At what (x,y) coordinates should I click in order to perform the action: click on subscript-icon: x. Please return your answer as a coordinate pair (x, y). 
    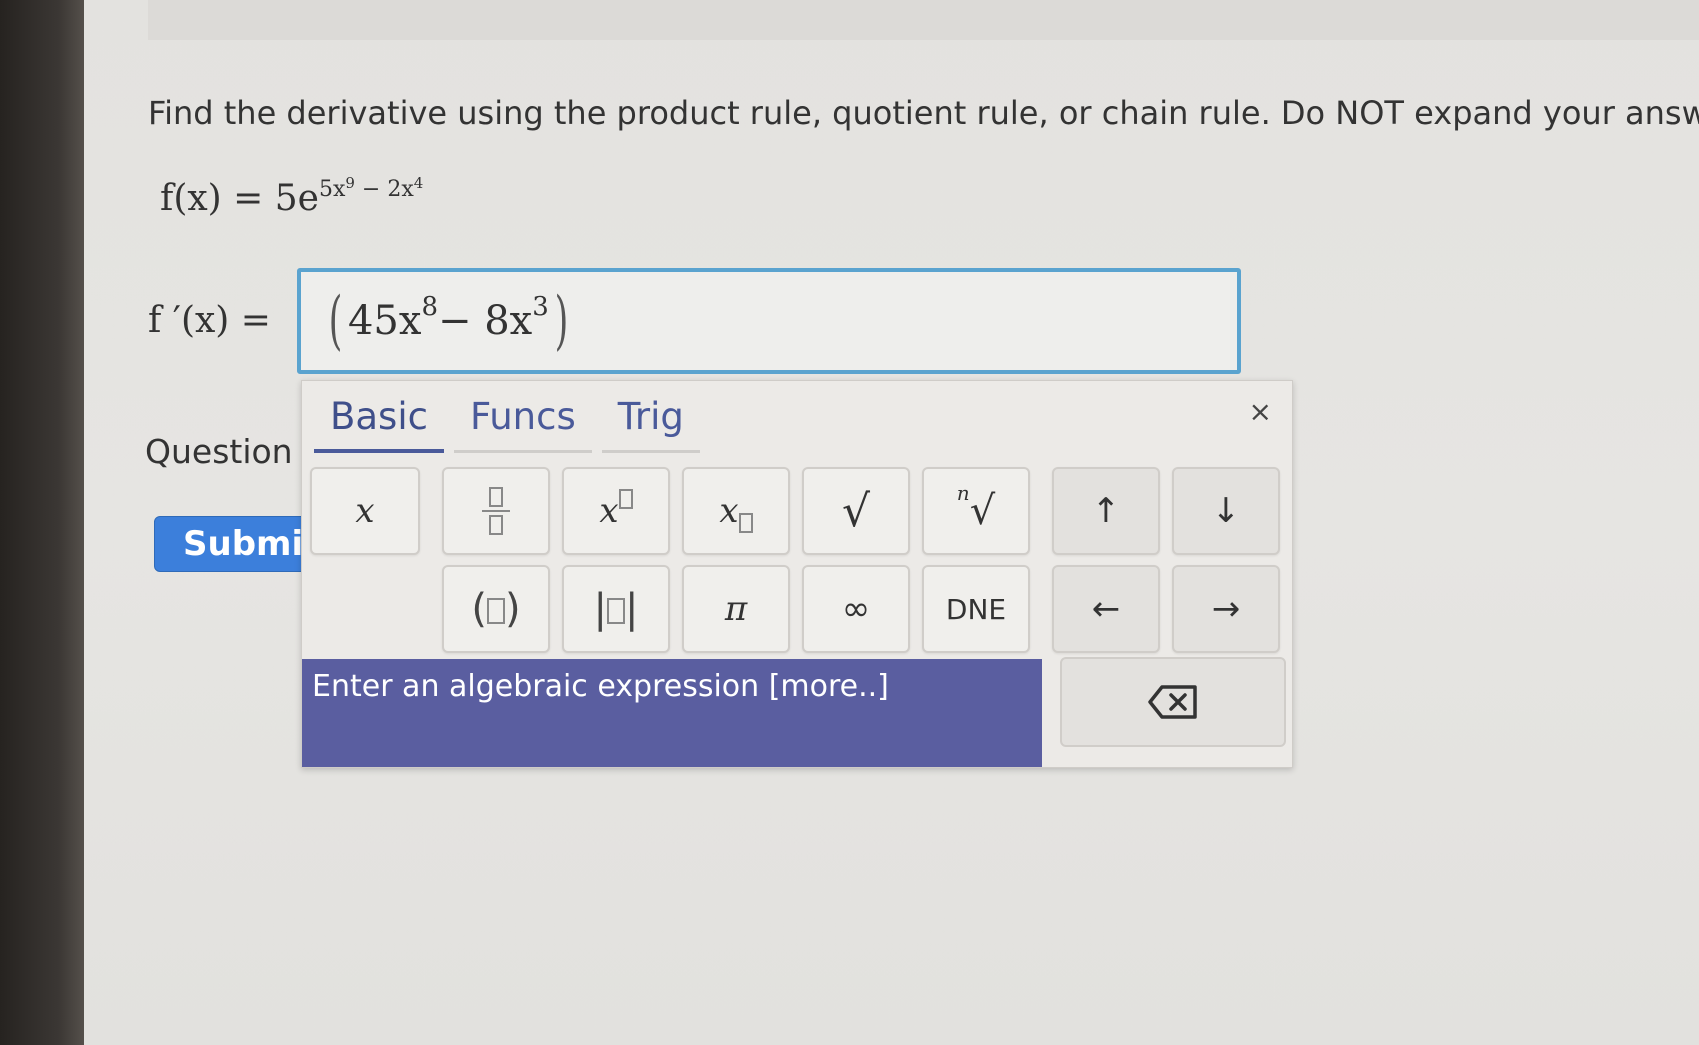
    Looking at the image, I should click on (736, 512).